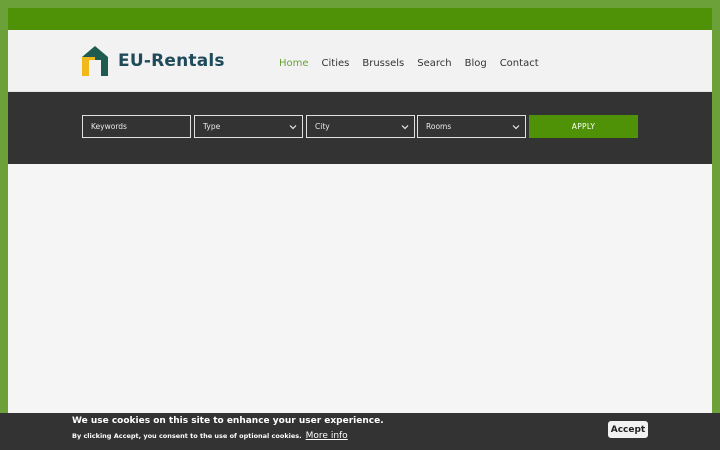 This screenshot has height=450, width=720. Describe the element at coordinates (434, 63) in the screenshot. I see `nav-item-search: Search` at that location.